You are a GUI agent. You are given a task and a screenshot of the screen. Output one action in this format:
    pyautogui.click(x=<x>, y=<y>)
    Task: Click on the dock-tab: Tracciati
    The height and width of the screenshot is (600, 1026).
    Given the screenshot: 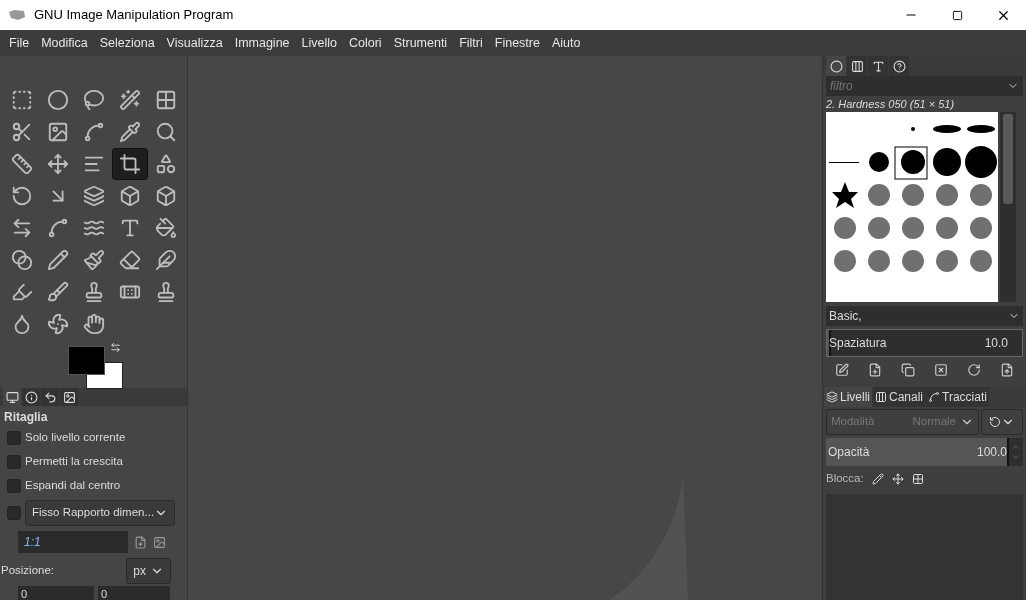 What is the action you would take?
    pyautogui.click(x=957, y=397)
    